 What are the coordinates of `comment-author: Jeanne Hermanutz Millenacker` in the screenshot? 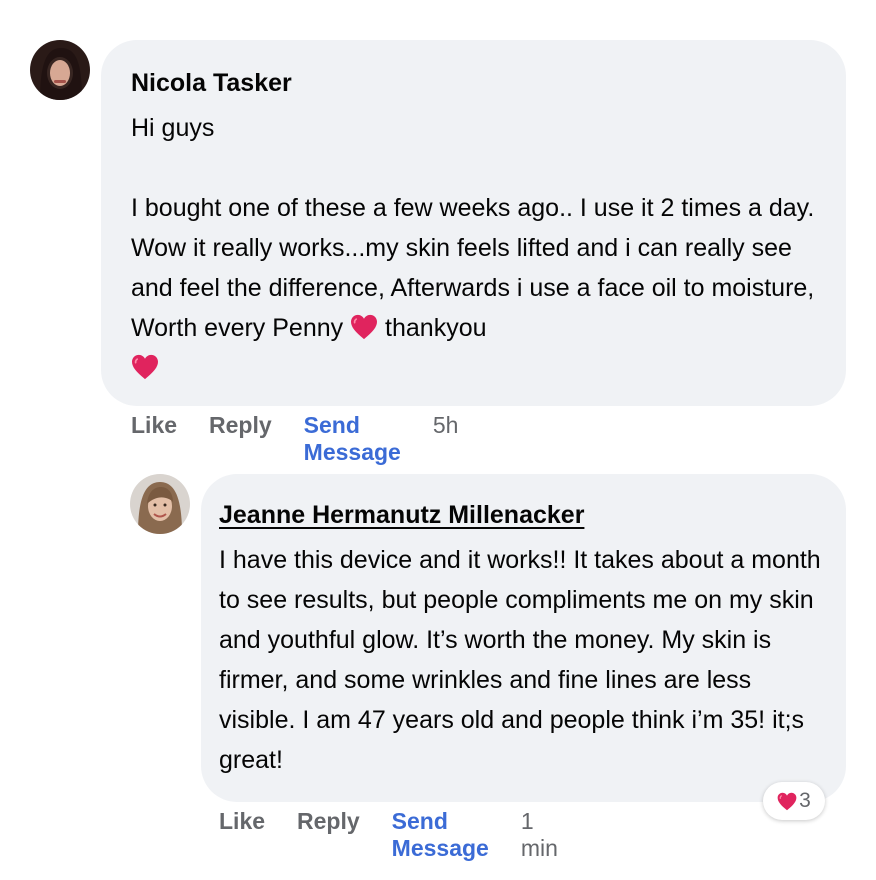 It's located at (523, 515).